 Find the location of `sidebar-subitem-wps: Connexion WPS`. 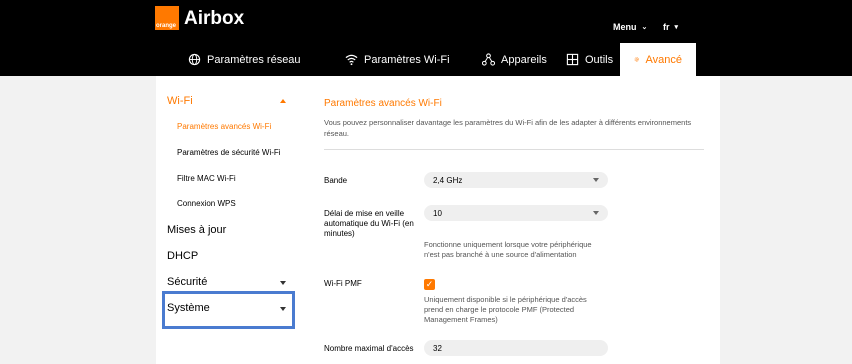

sidebar-subitem-wps: Connexion WPS is located at coordinates (206, 203).